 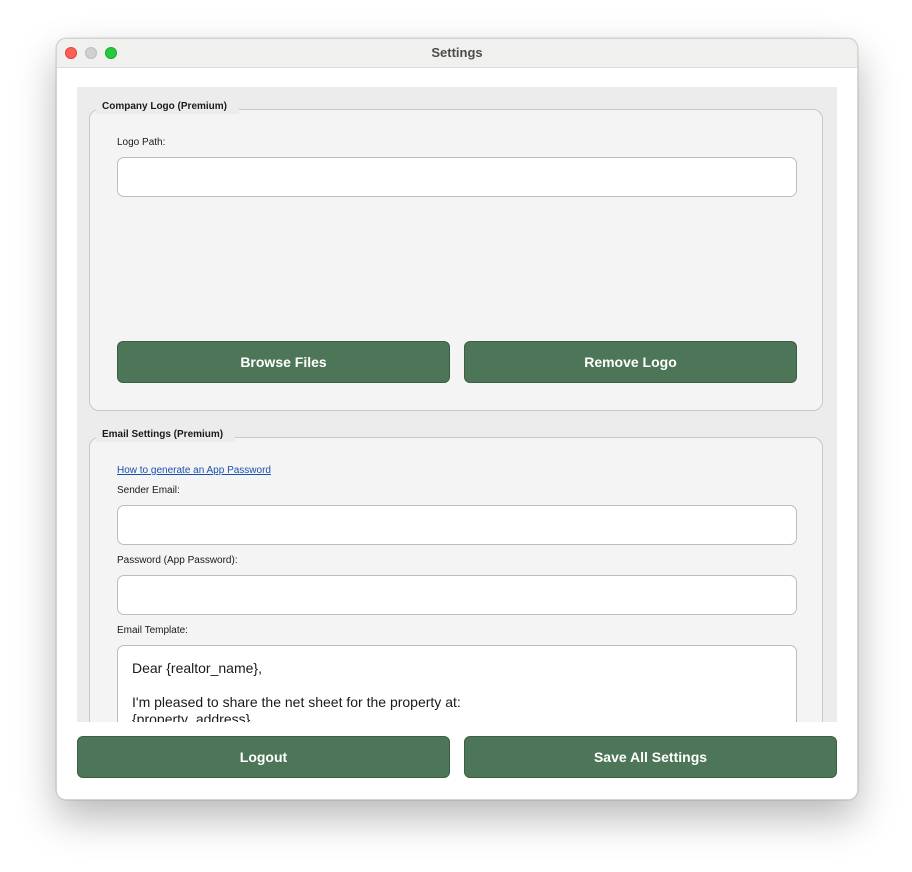 I want to click on window-title: Settings, so click(x=457, y=52).